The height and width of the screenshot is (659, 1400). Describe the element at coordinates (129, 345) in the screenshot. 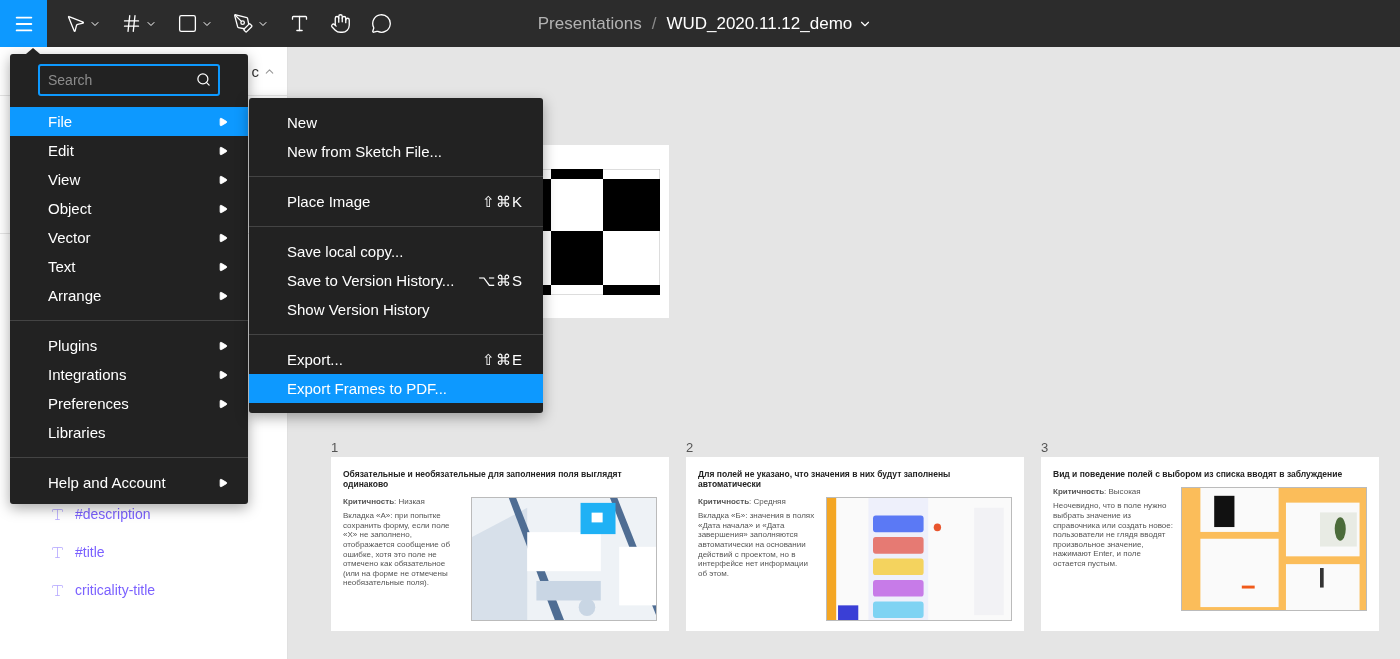

I see `menu-item: Plugins` at that location.